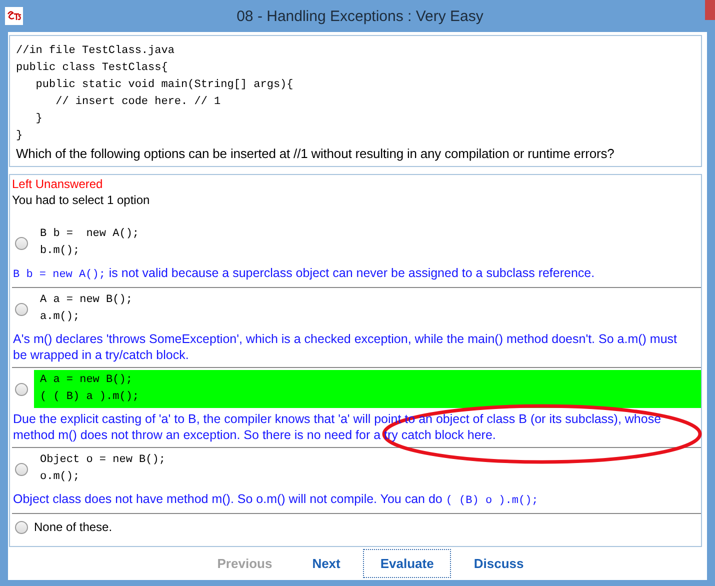  I want to click on option-code: B b = new A(); b.m();, so click(89, 243).